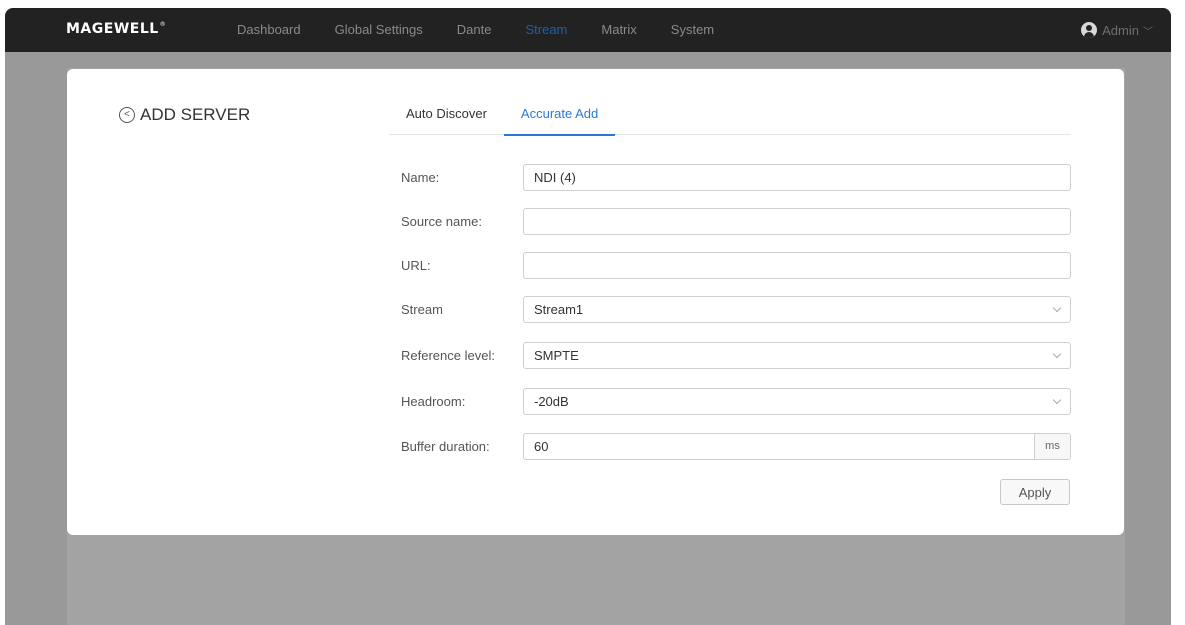 The height and width of the screenshot is (625, 1185). Describe the element at coordinates (269, 30) in the screenshot. I see `nav-item-dashboard: Dashboard` at that location.